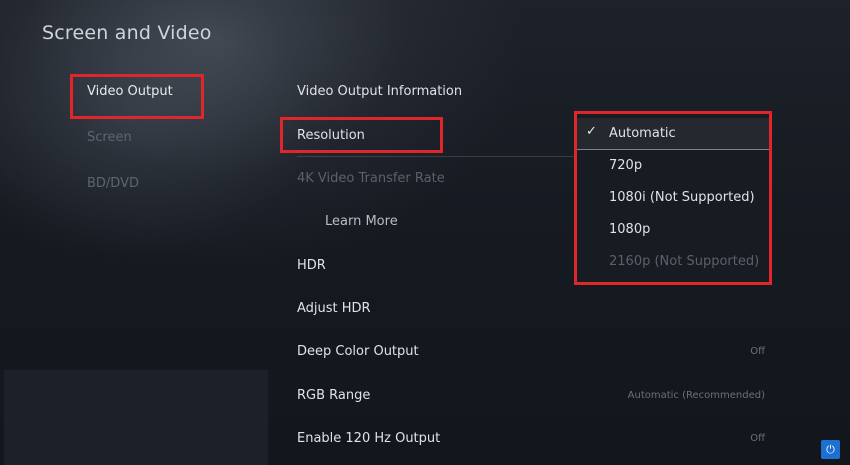 The height and width of the screenshot is (465, 850). I want to click on power-icon: ⏻, so click(830, 449).